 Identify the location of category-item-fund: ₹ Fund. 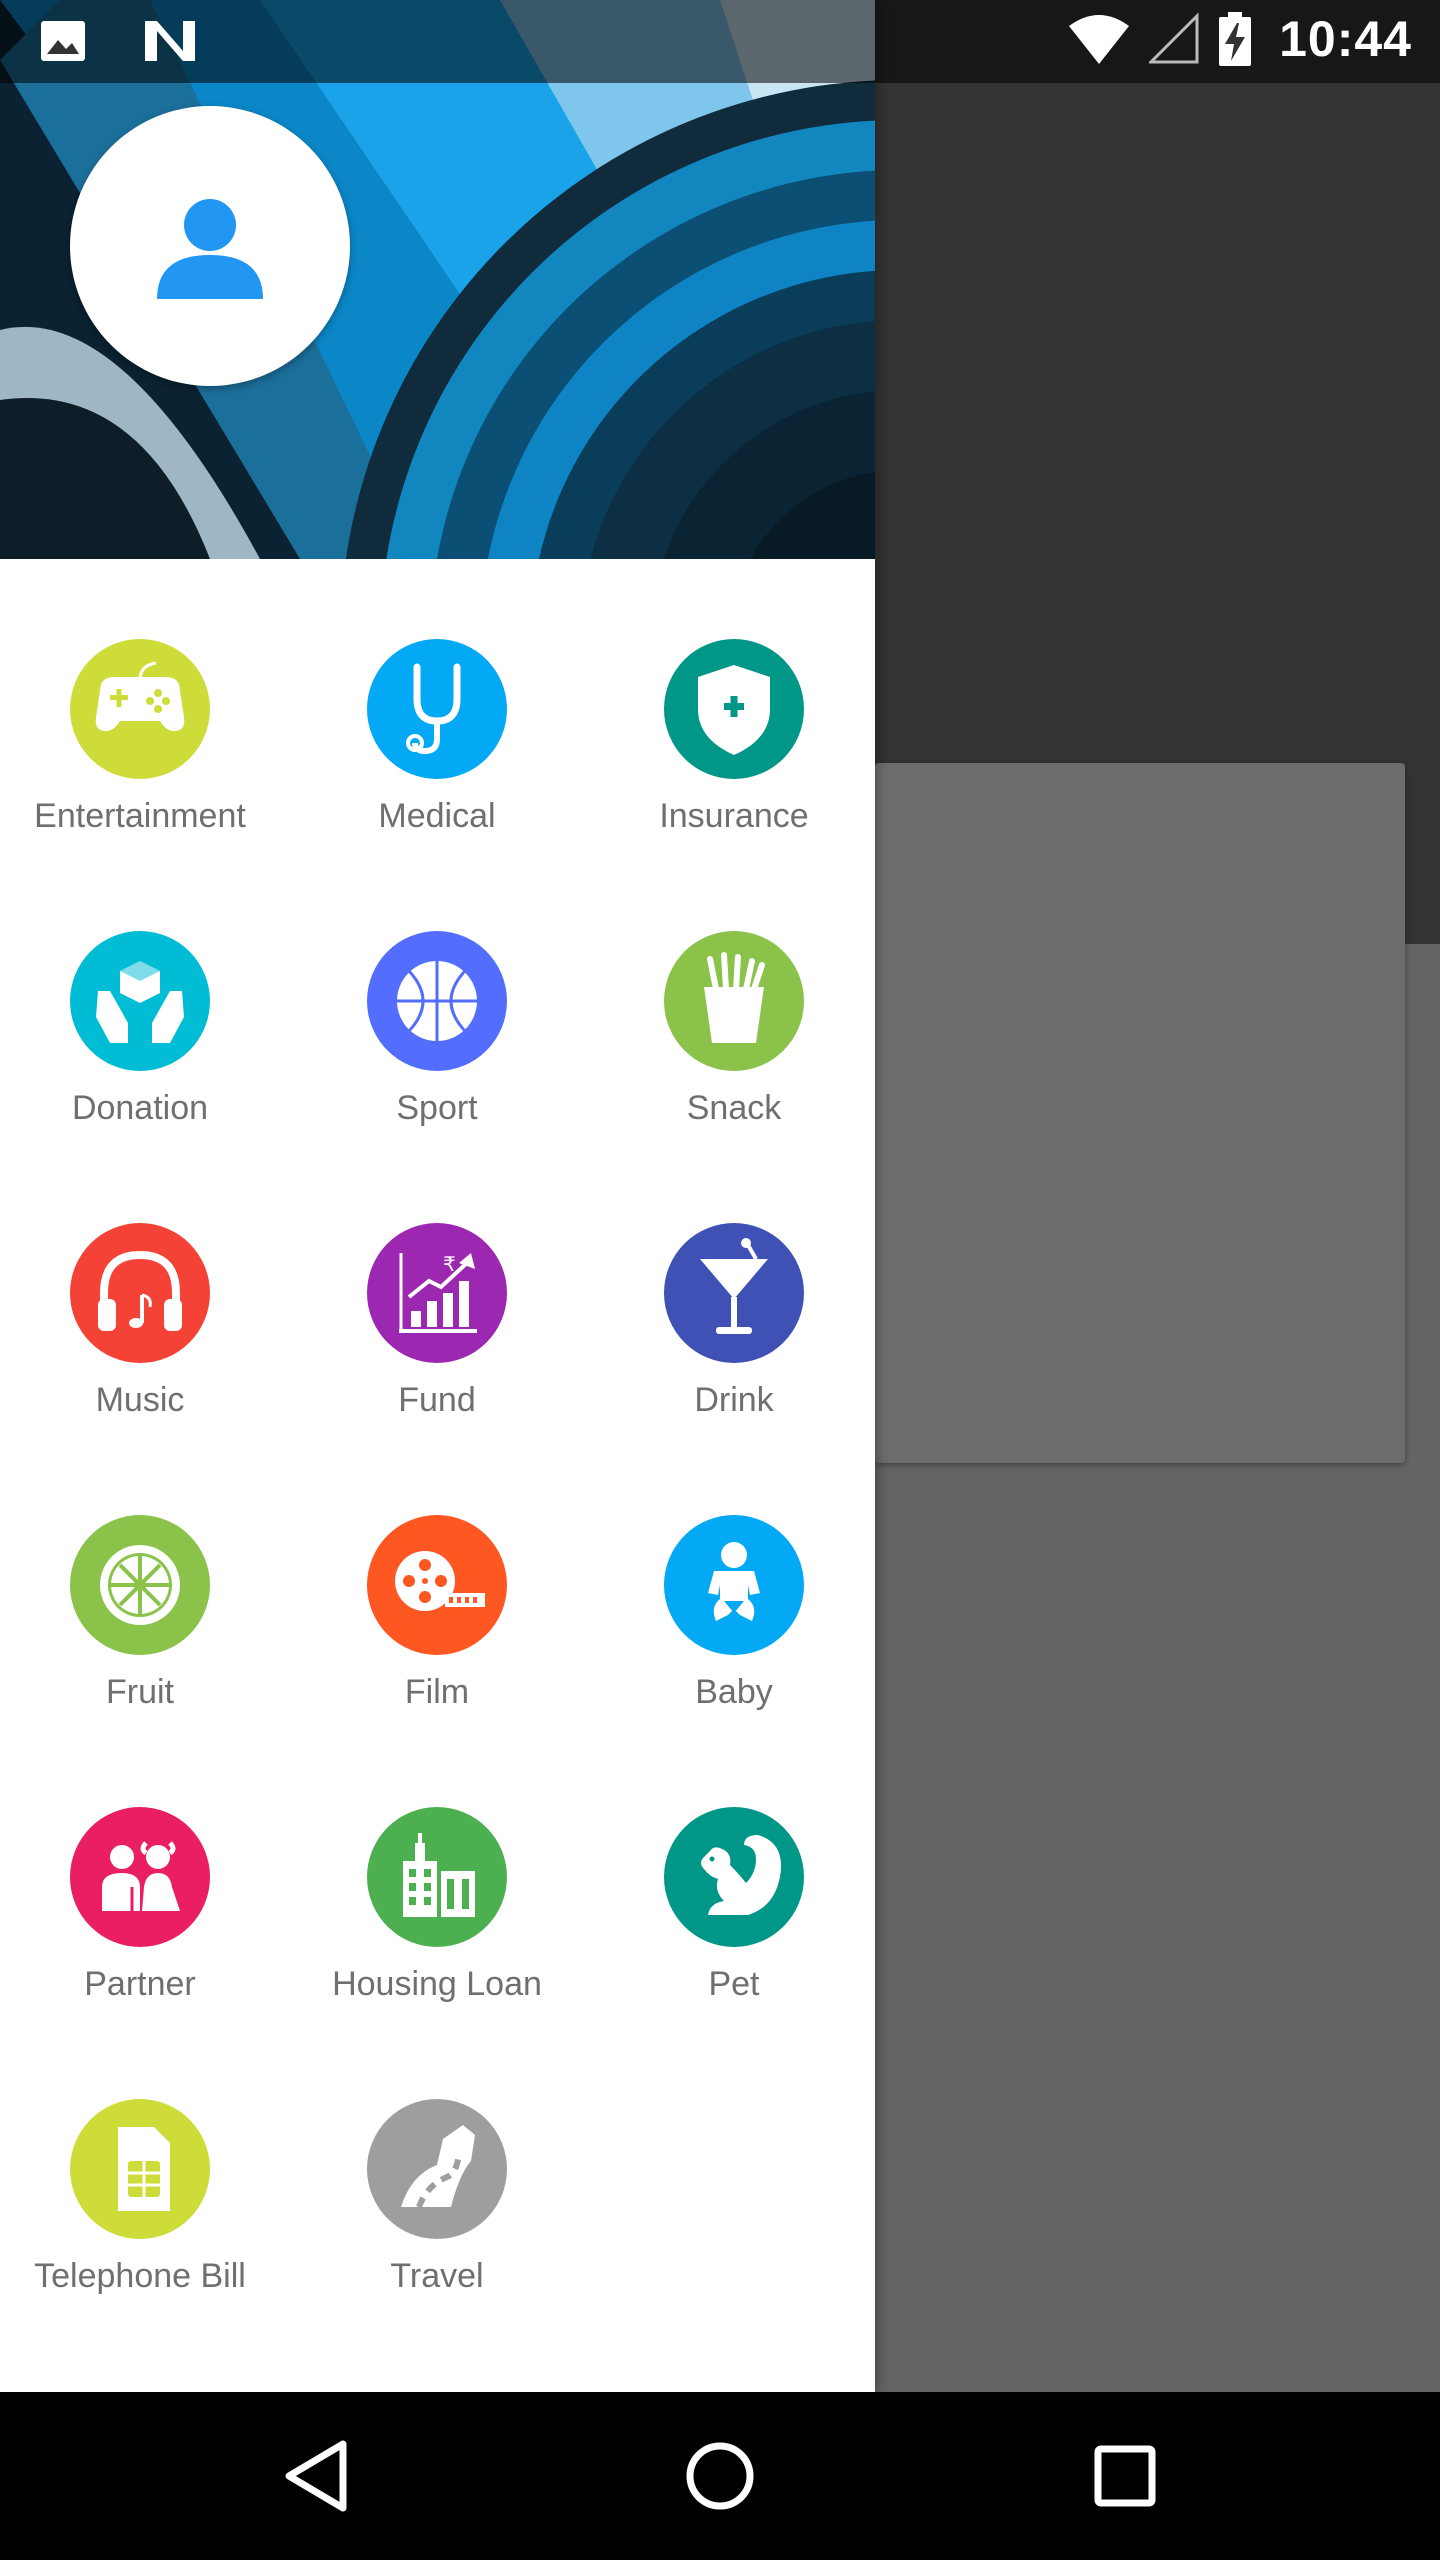
(437, 1353).